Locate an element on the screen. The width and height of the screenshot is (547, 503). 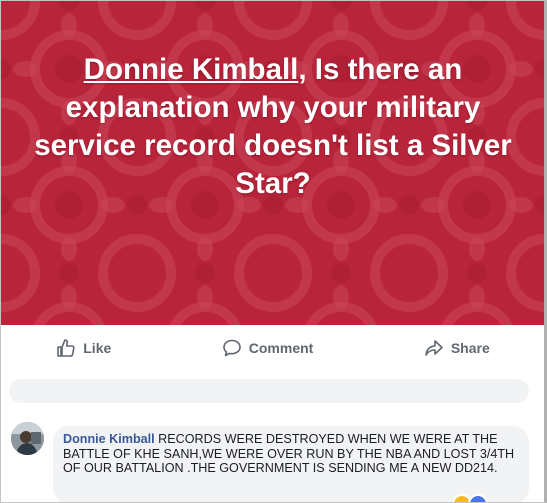
action-bar: Like Comment Share is located at coordinates (272, 348).